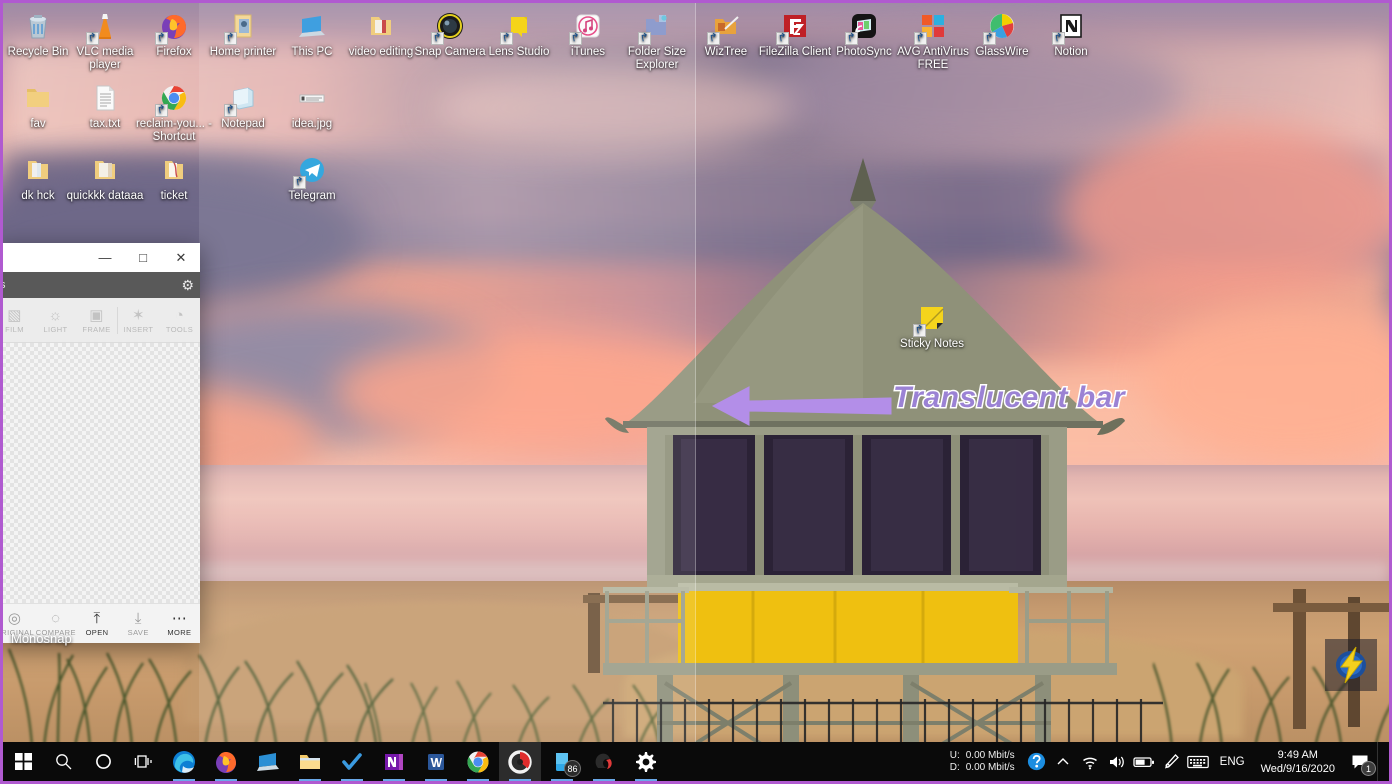 The width and height of the screenshot is (1392, 784). I want to click on open-button: ⤒ OPEN, so click(96, 623).